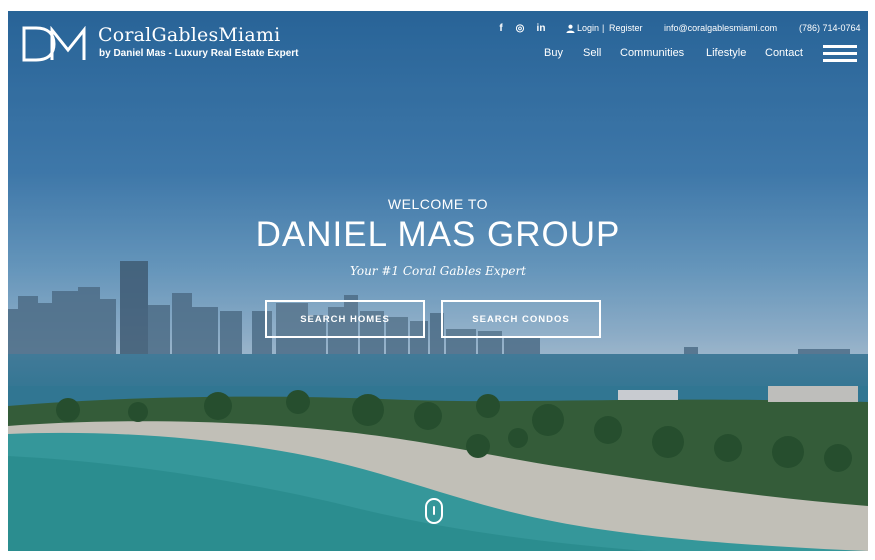  What do you see at coordinates (553, 53) in the screenshot?
I see `nav-buy: Buy` at bounding box center [553, 53].